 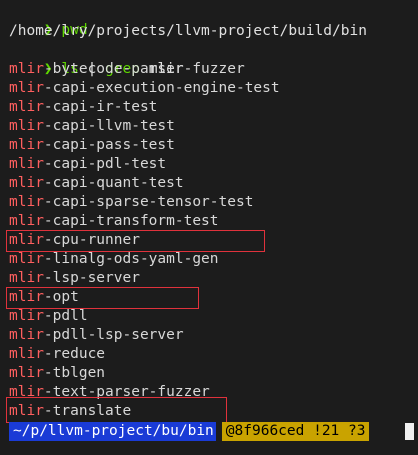 I want to click on result-line: mlir-capi-transform-test, so click(x=114, y=221).